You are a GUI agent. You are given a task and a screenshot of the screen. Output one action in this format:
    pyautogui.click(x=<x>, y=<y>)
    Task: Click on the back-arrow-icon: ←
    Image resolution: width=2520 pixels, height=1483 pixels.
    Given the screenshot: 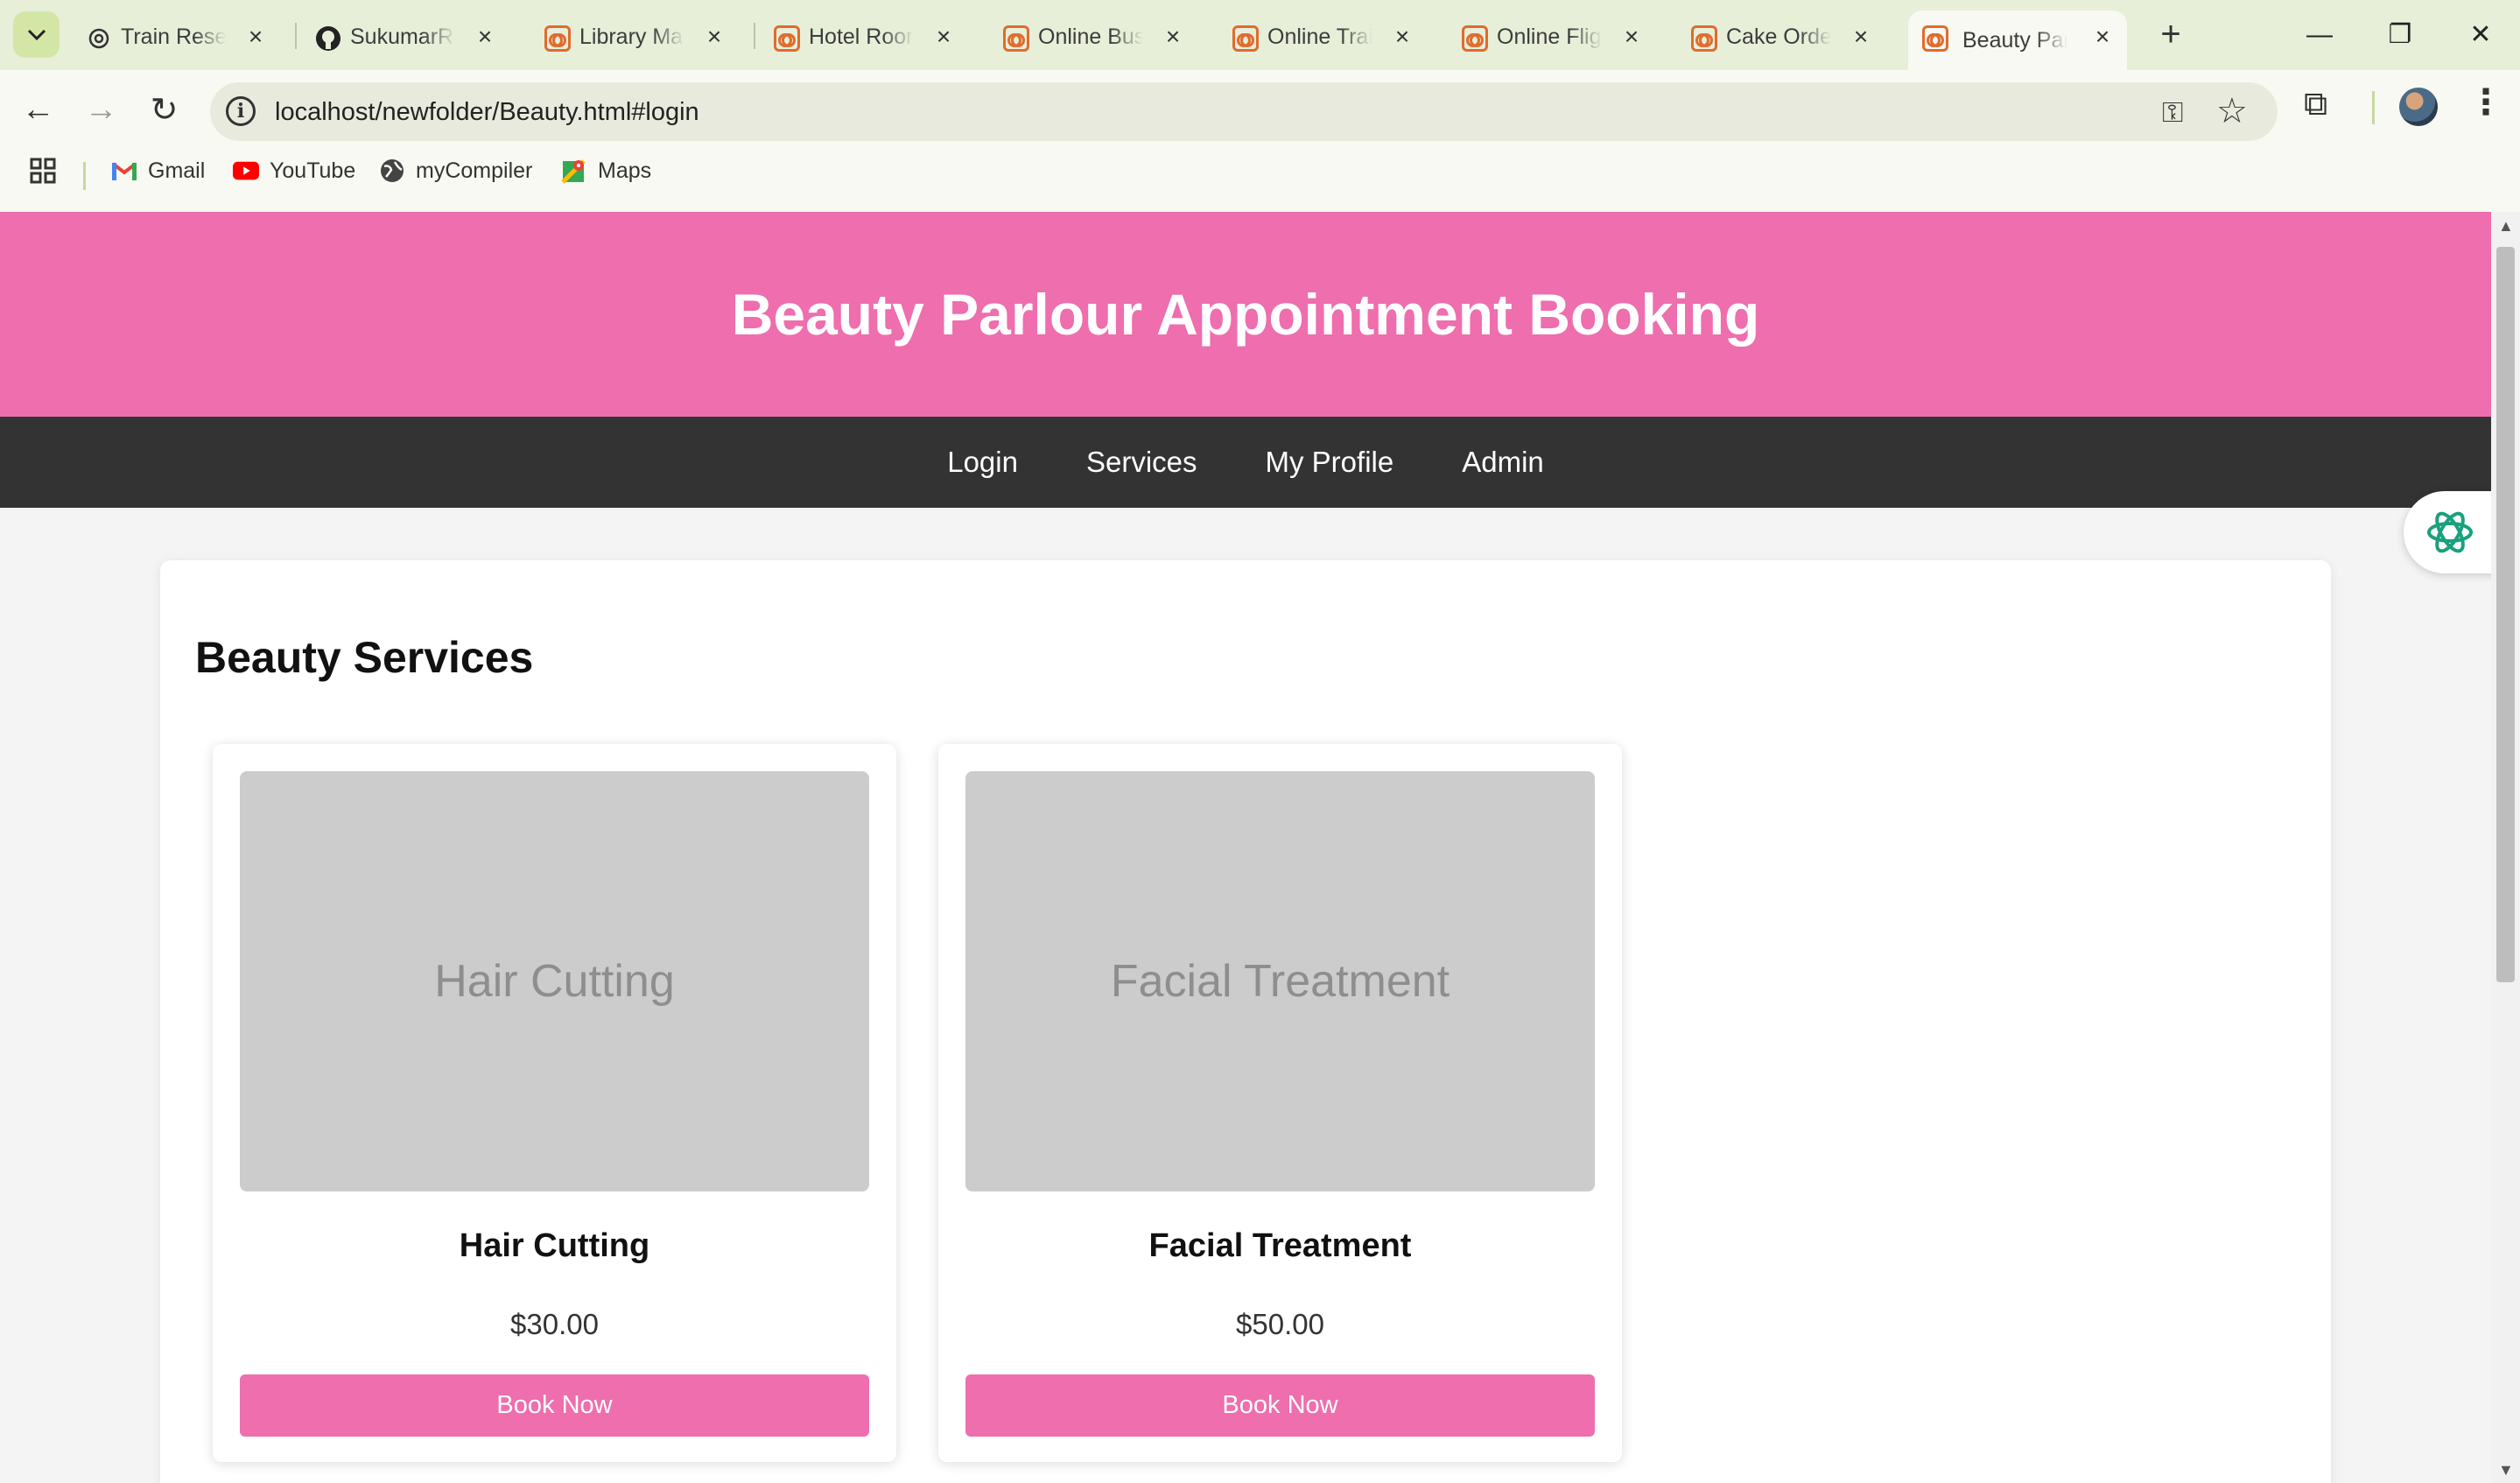 What is the action you would take?
    pyautogui.click(x=38, y=110)
    